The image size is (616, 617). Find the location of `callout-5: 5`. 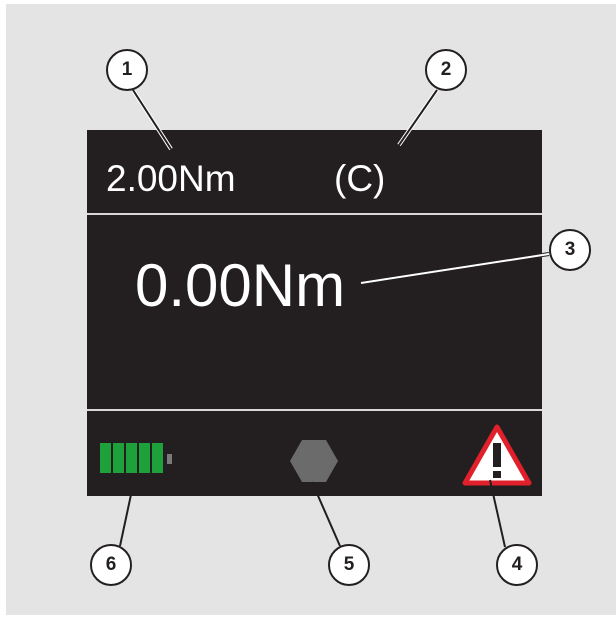

callout-5: 5 is located at coordinates (349, 565).